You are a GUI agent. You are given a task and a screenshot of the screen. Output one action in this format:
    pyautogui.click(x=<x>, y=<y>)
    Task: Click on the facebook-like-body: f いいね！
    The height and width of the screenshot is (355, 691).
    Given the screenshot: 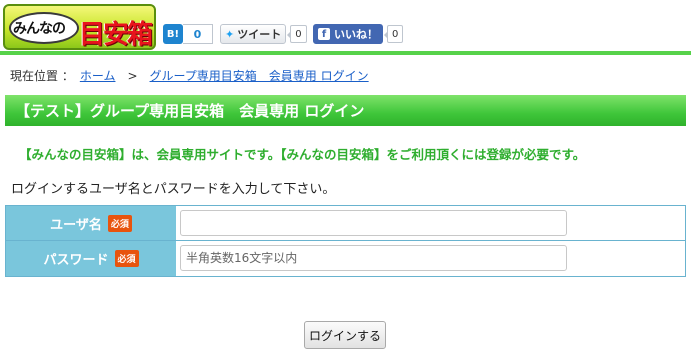 What is the action you would take?
    pyautogui.click(x=348, y=34)
    